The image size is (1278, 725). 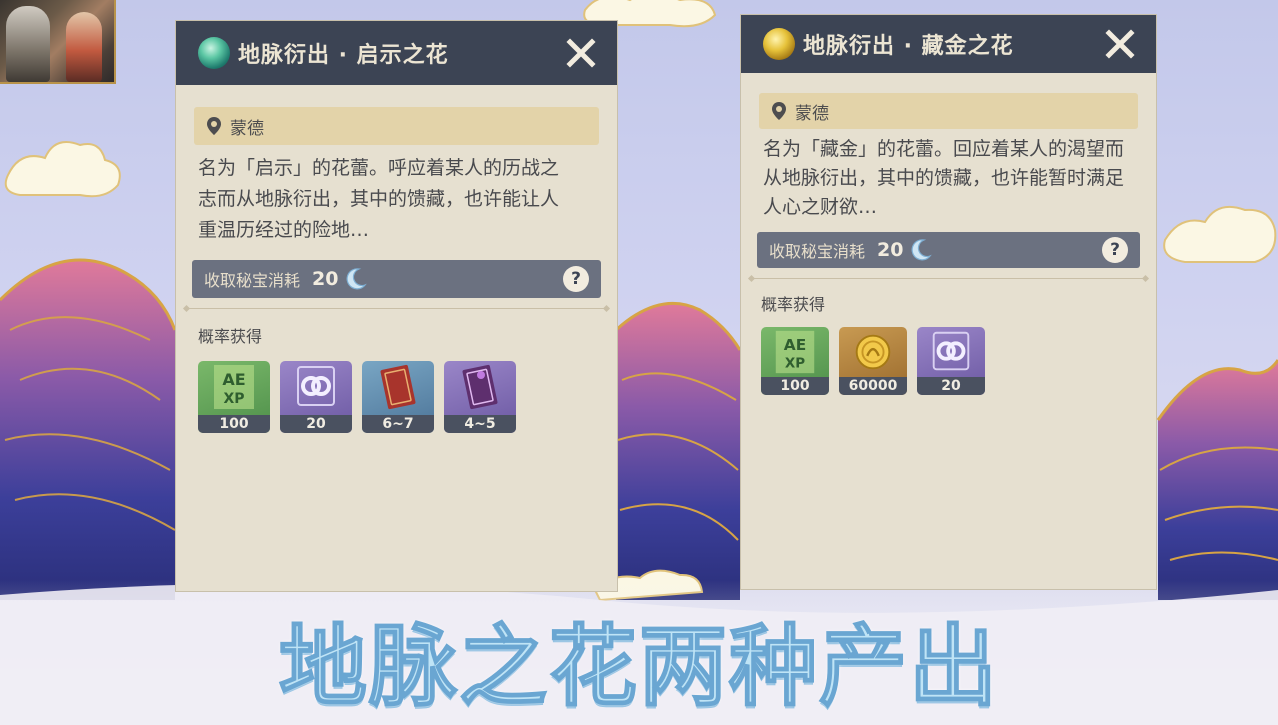 What do you see at coordinates (398, 424) in the screenshot?
I see `drop-count: 6~7` at bounding box center [398, 424].